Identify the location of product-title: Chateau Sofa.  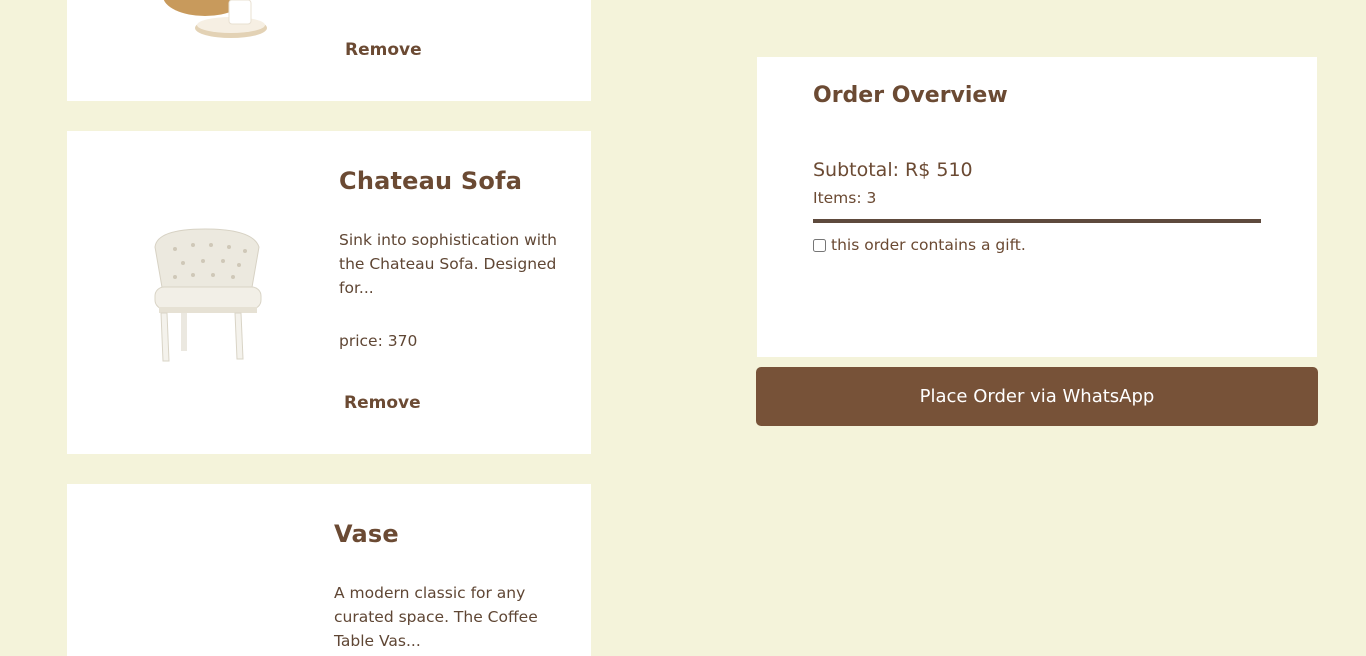
(431, 181).